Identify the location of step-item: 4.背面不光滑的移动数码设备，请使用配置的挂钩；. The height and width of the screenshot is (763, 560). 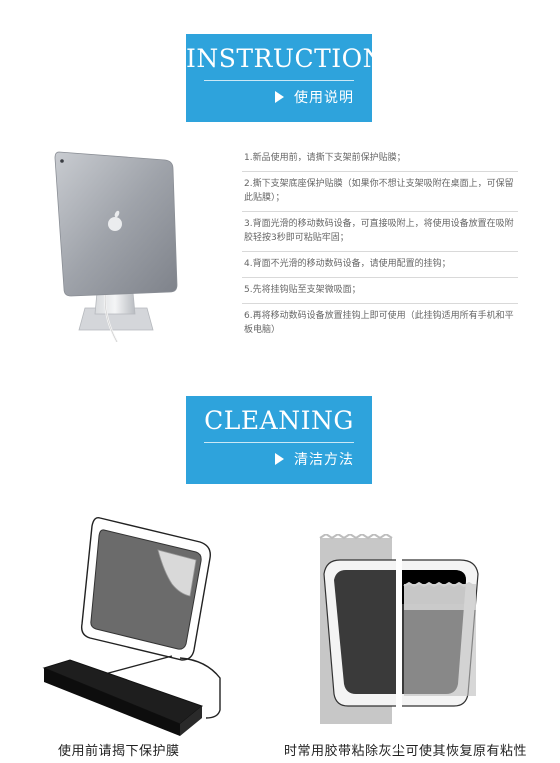
(380, 265).